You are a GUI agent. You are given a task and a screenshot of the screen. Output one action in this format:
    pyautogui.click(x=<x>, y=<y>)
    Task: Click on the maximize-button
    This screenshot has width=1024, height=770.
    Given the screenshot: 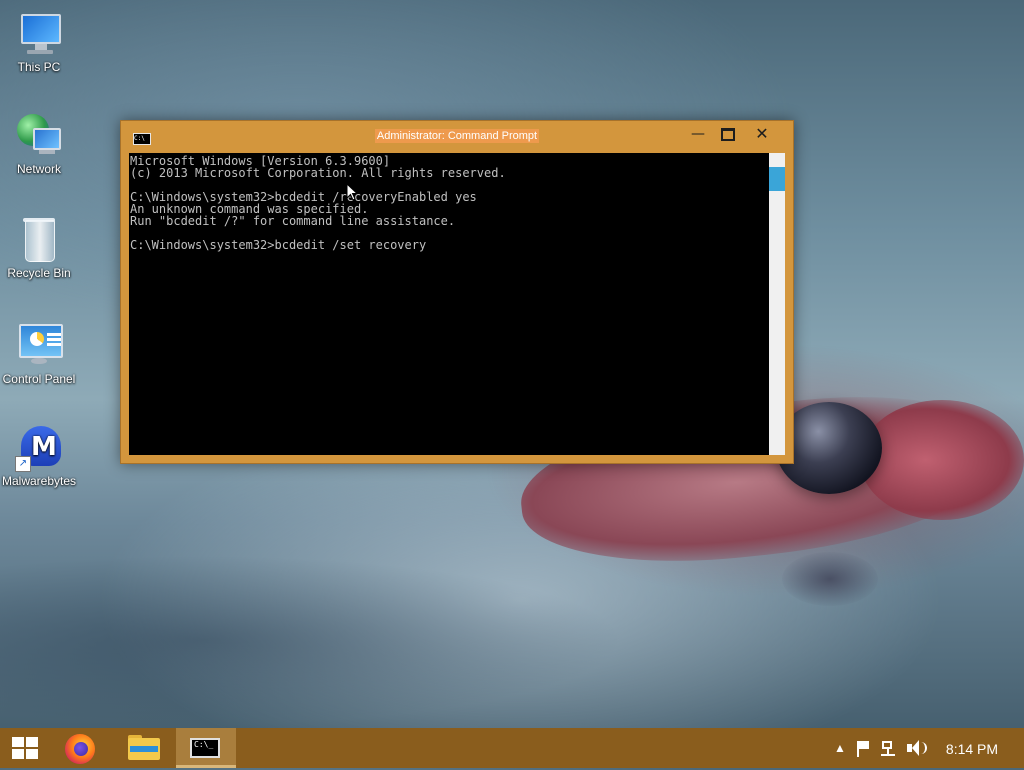 What is the action you would take?
    pyautogui.click(x=728, y=134)
    